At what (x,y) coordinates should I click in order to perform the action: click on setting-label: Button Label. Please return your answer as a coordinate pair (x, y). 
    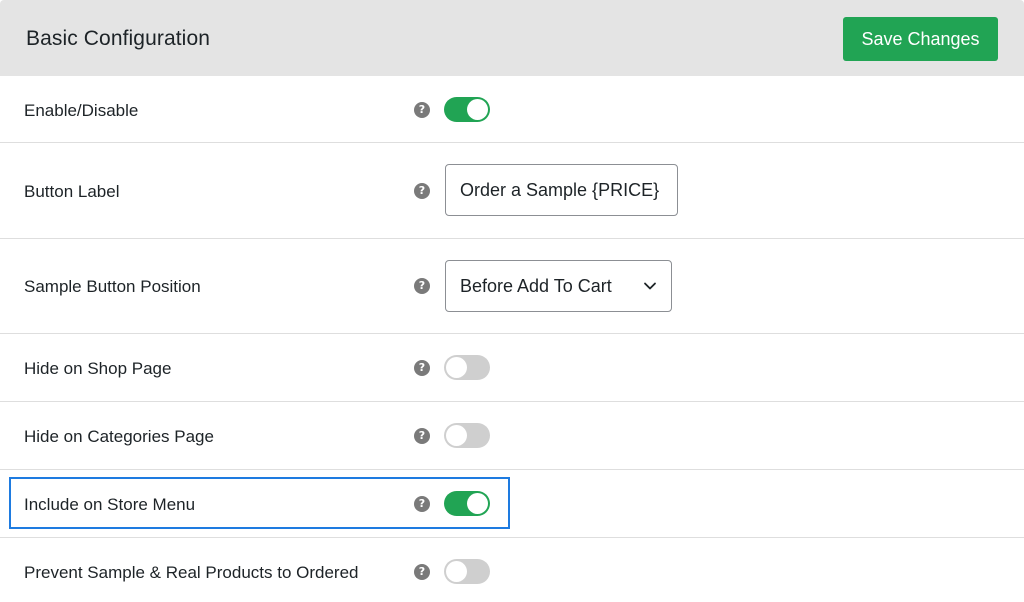
    Looking at the image, I should click on (72, 191).